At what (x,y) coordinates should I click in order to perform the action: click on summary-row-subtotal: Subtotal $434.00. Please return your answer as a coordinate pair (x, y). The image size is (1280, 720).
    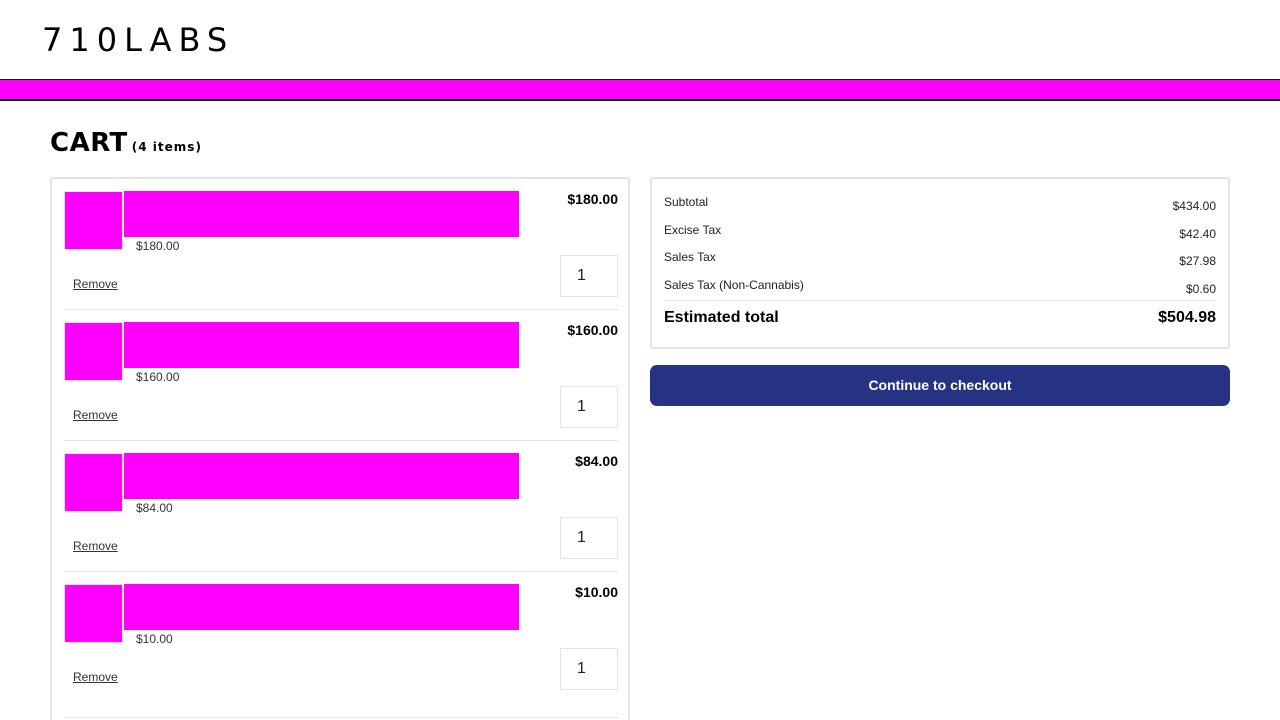
    Looking at the image, I should click on (940, 205).